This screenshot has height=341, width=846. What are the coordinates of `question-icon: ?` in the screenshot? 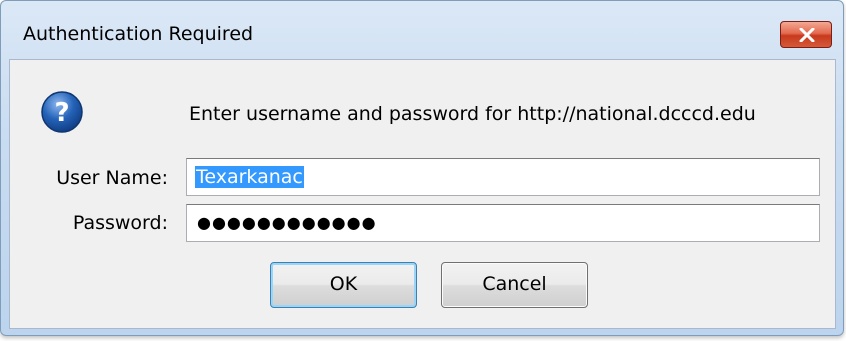 It's located at (62, 112).